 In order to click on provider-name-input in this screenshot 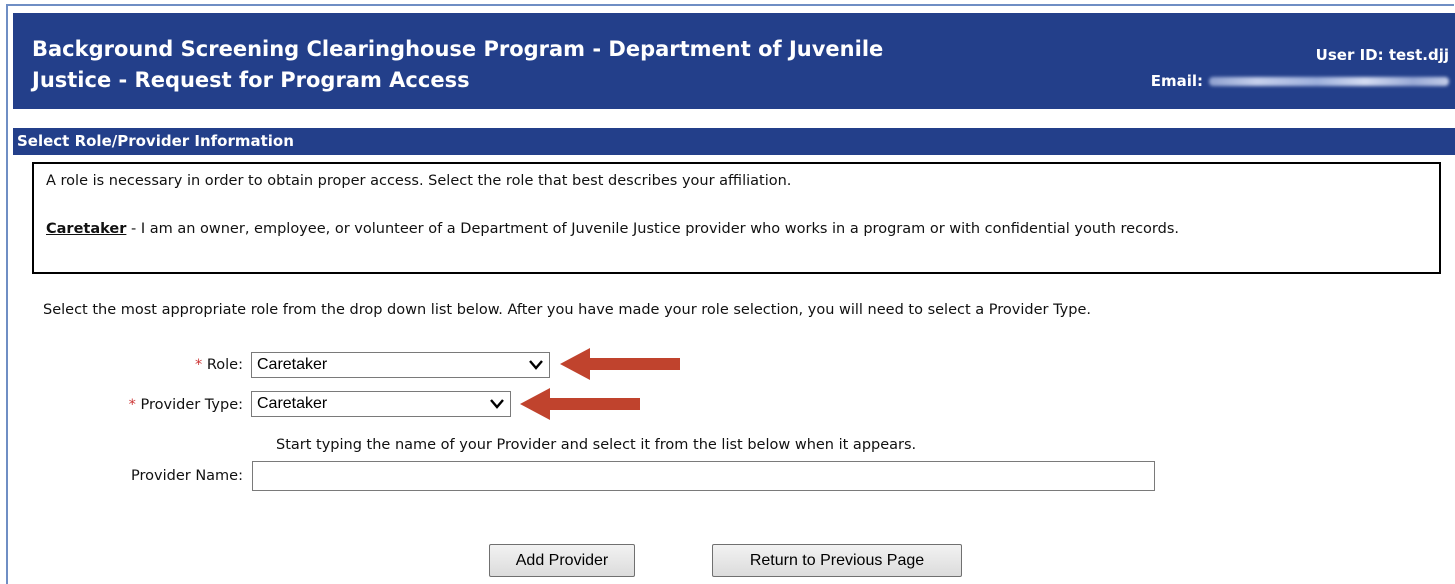, I will do `click(703, 476)`.